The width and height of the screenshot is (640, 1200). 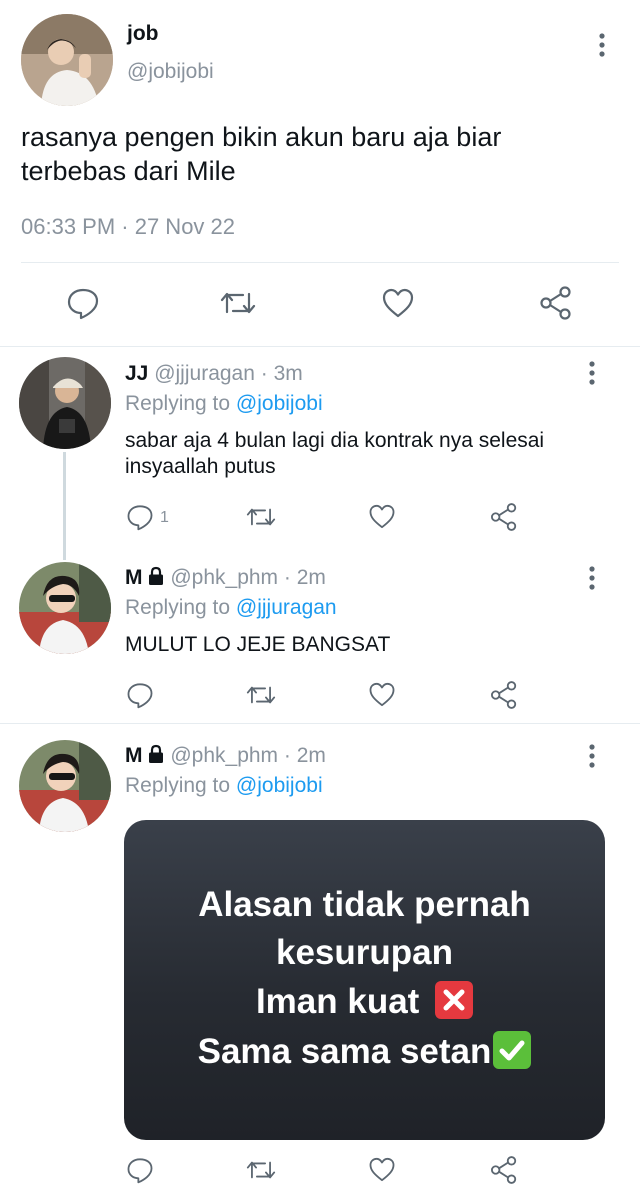 I want to click on tweet-text: terbebas dari Mile, so click(x=128, y=171).